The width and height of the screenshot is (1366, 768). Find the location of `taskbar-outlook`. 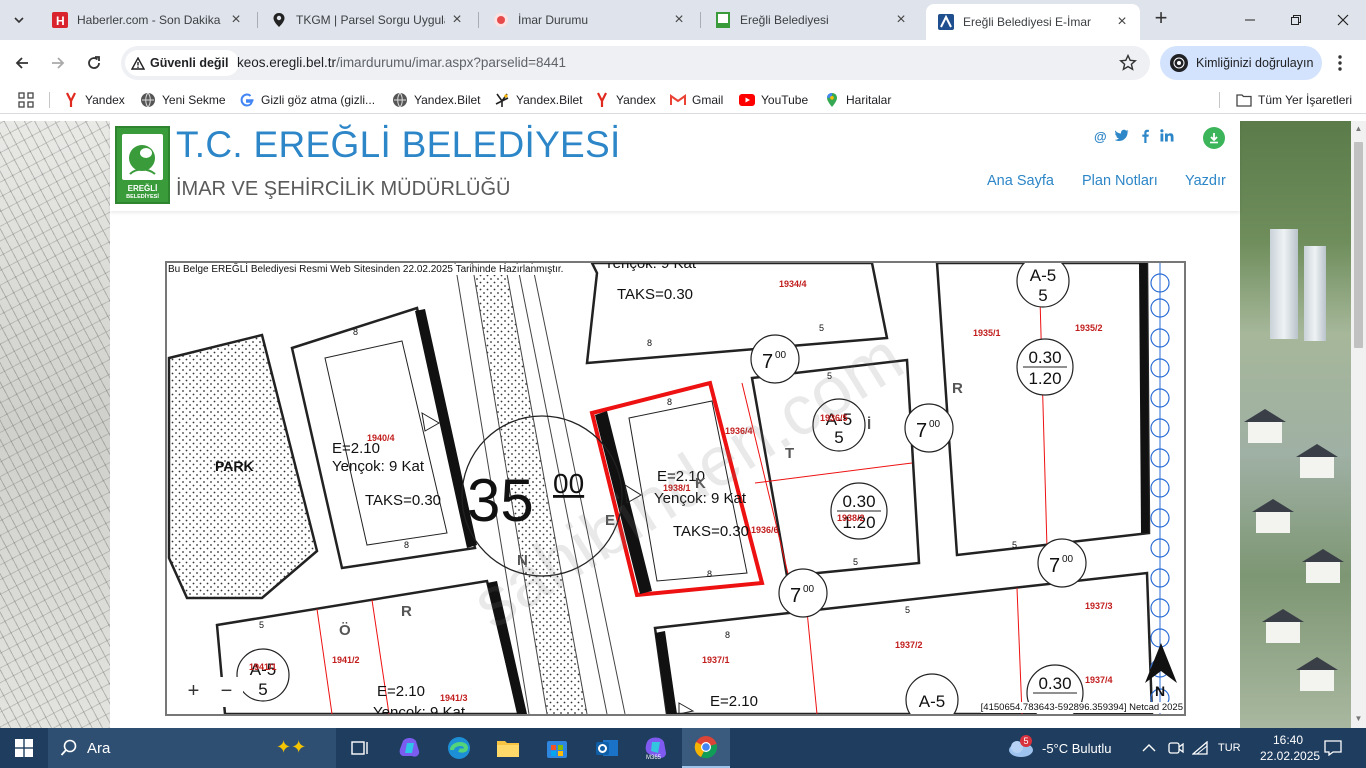

taskbar-outlook is located at coordinates (607, 748).